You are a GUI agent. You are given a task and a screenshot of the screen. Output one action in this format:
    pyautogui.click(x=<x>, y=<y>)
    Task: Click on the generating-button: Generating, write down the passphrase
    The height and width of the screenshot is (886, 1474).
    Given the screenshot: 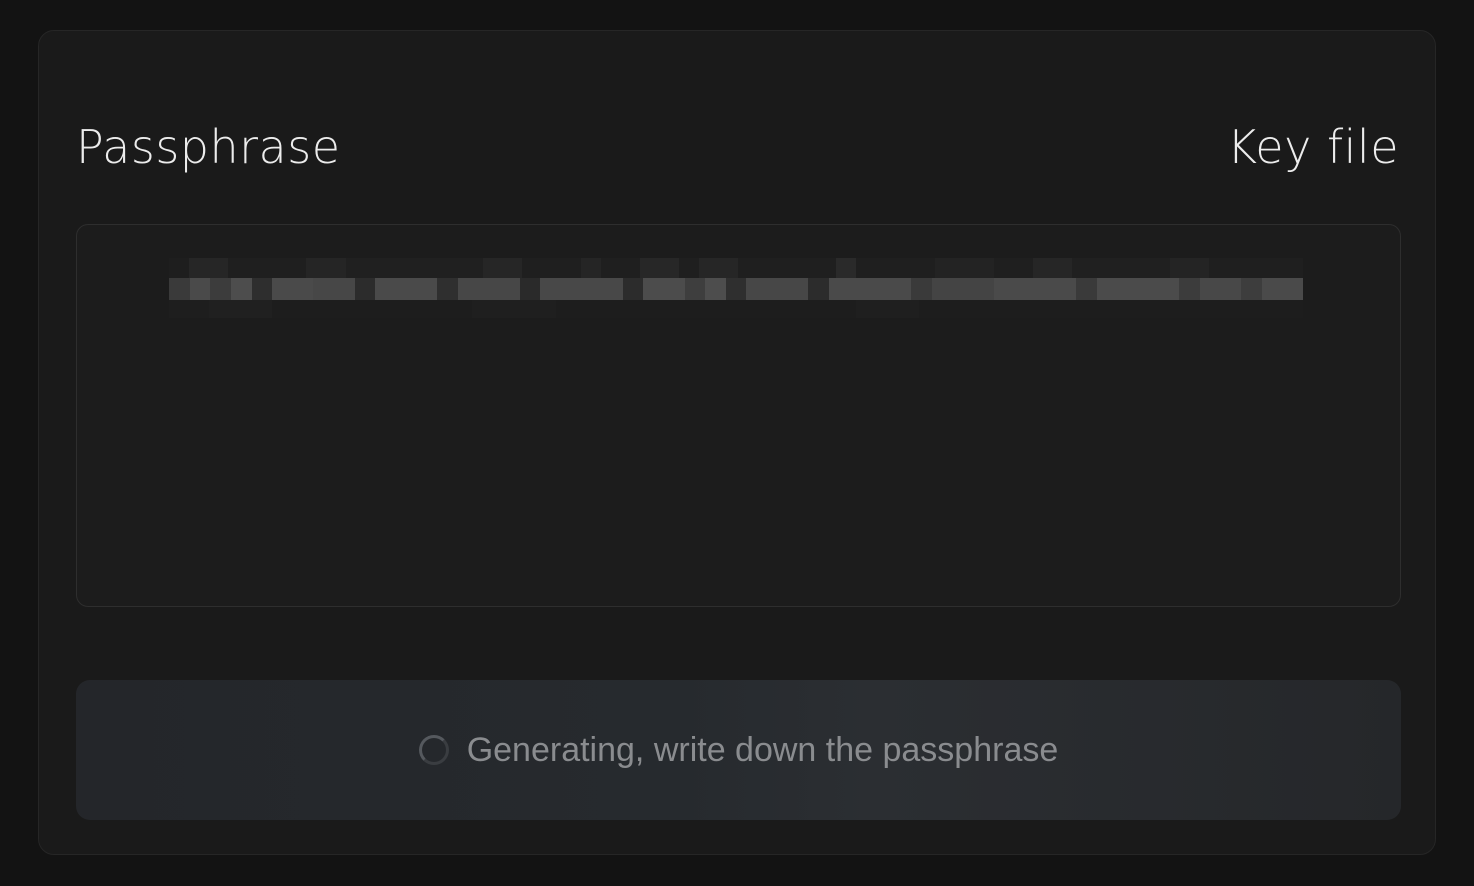 What is the action you would take?
    pyautogui.click(x=738, y=750)
    